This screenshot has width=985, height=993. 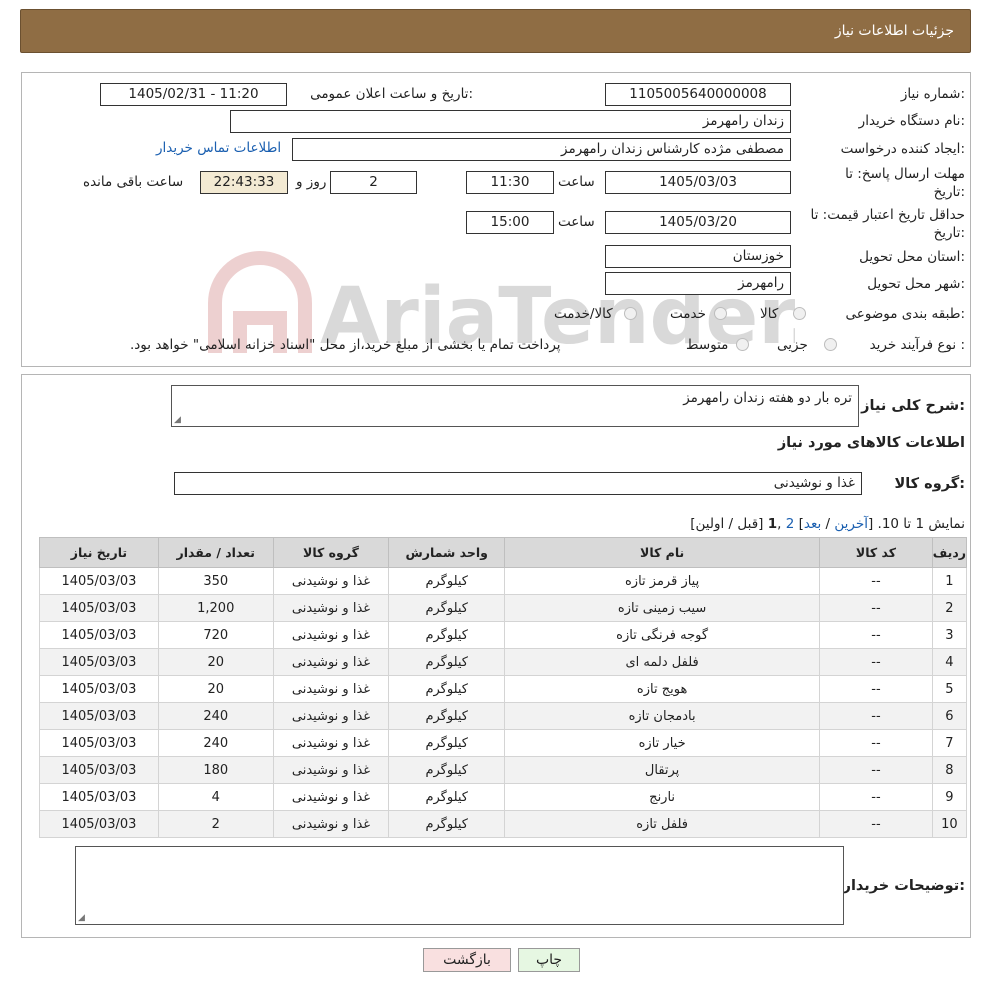 What do you see at coordinates (218, 148) in the screenshot?
I see `buyer-contact-link: اطلاعات تماس خریدار` at bounding box center [218, 148].